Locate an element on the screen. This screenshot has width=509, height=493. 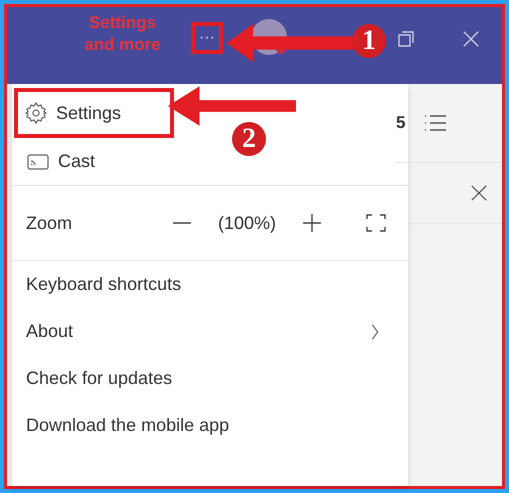
annotation-text: Settings and more is located at coordinates (122, 34).